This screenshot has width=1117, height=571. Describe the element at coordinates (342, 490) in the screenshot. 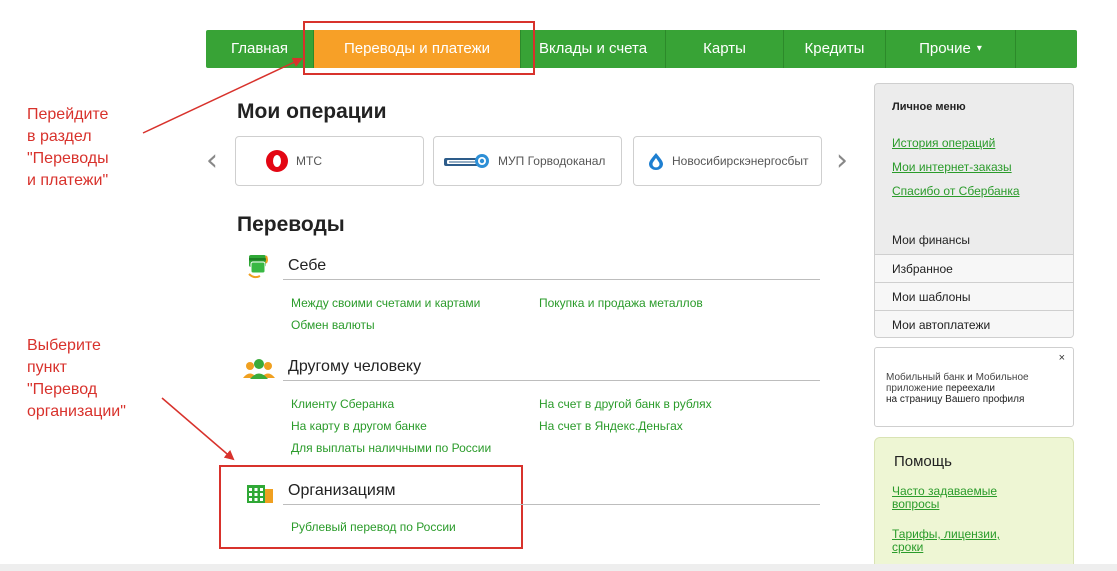

I see `section-title-organizations: Организациям` at that location.